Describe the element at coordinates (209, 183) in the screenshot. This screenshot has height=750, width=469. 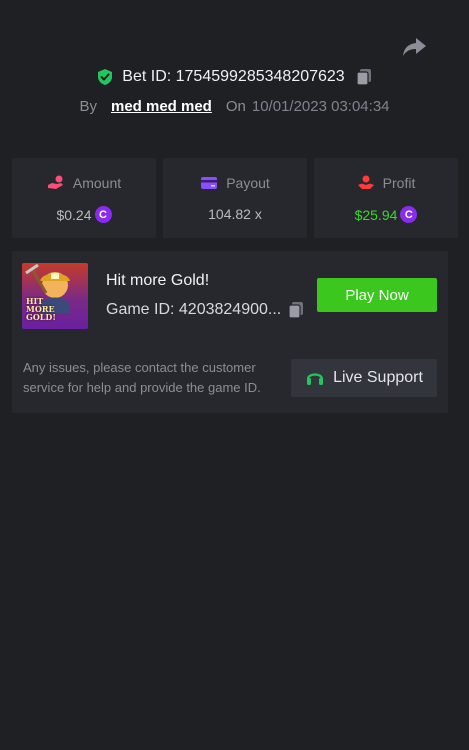
I see `card-icon` at that location.